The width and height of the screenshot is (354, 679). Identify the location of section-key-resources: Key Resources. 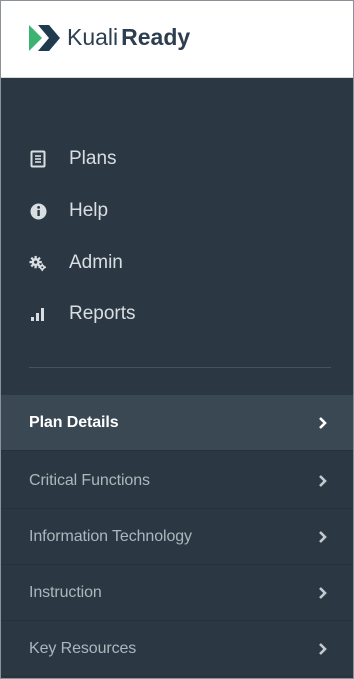
(177, 649).